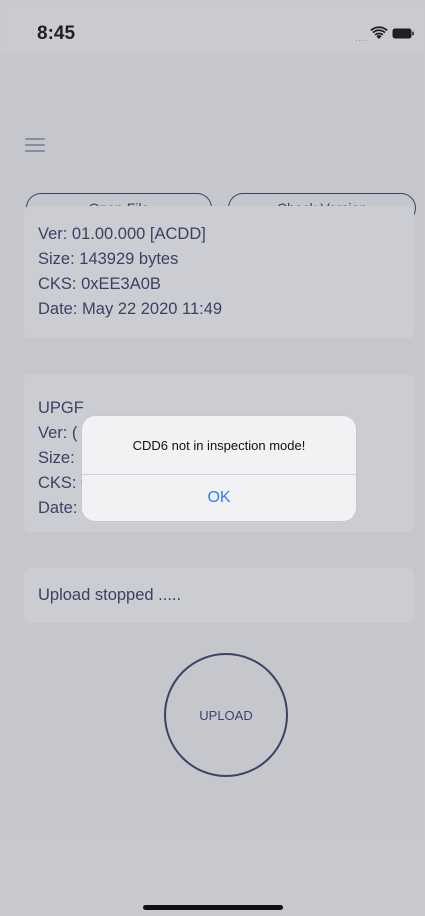  I want to click on alert-ok-button: OK, so click(219, 498).